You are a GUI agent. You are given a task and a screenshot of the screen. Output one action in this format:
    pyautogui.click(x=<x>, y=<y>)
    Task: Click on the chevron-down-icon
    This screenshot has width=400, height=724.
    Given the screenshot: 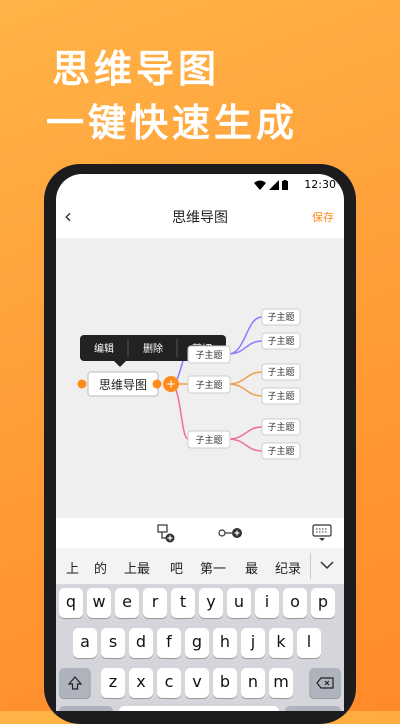 What is the action you would take?
    pyautogui.click(x=327, y=565)
    